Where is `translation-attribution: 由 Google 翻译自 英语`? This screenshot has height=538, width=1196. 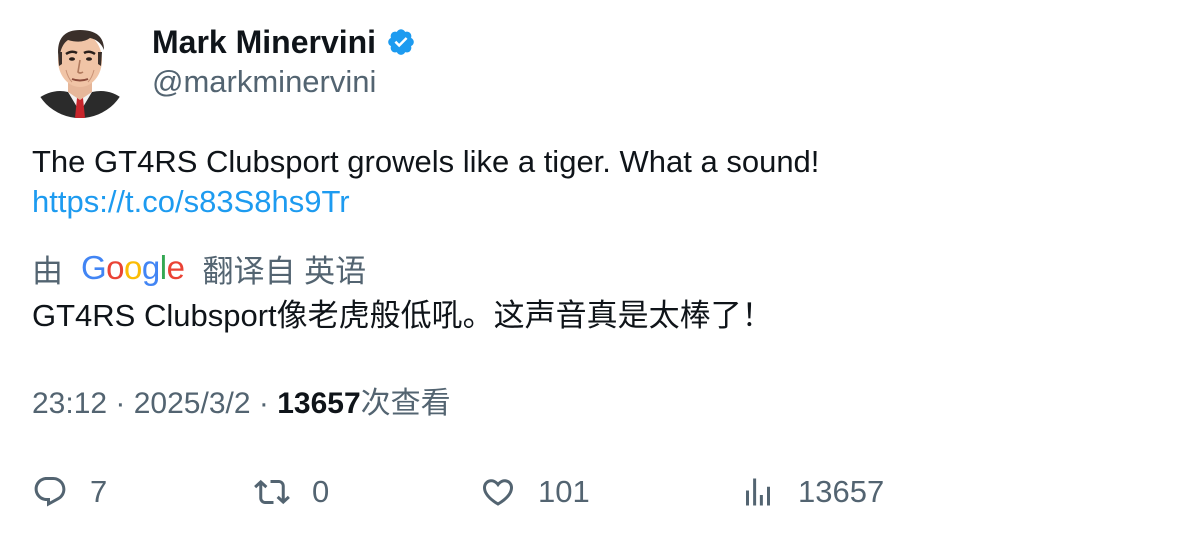 translation-attribution: 由 Google 翻译自 英语 is located at coordinates (199, 268).